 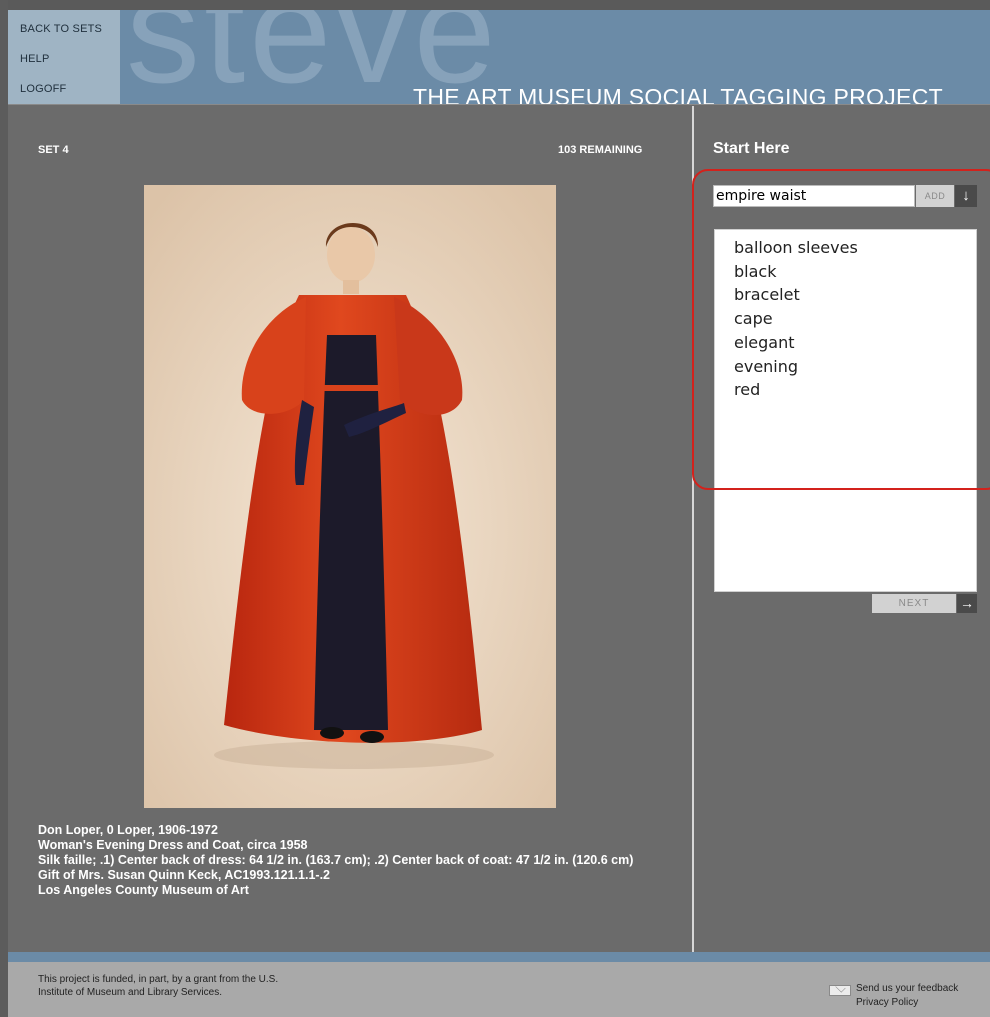 What do you see at coordinates (751, 148) in the screenshot?
I see `start-here-heading: Start Here` at bounding box center [751, 148].